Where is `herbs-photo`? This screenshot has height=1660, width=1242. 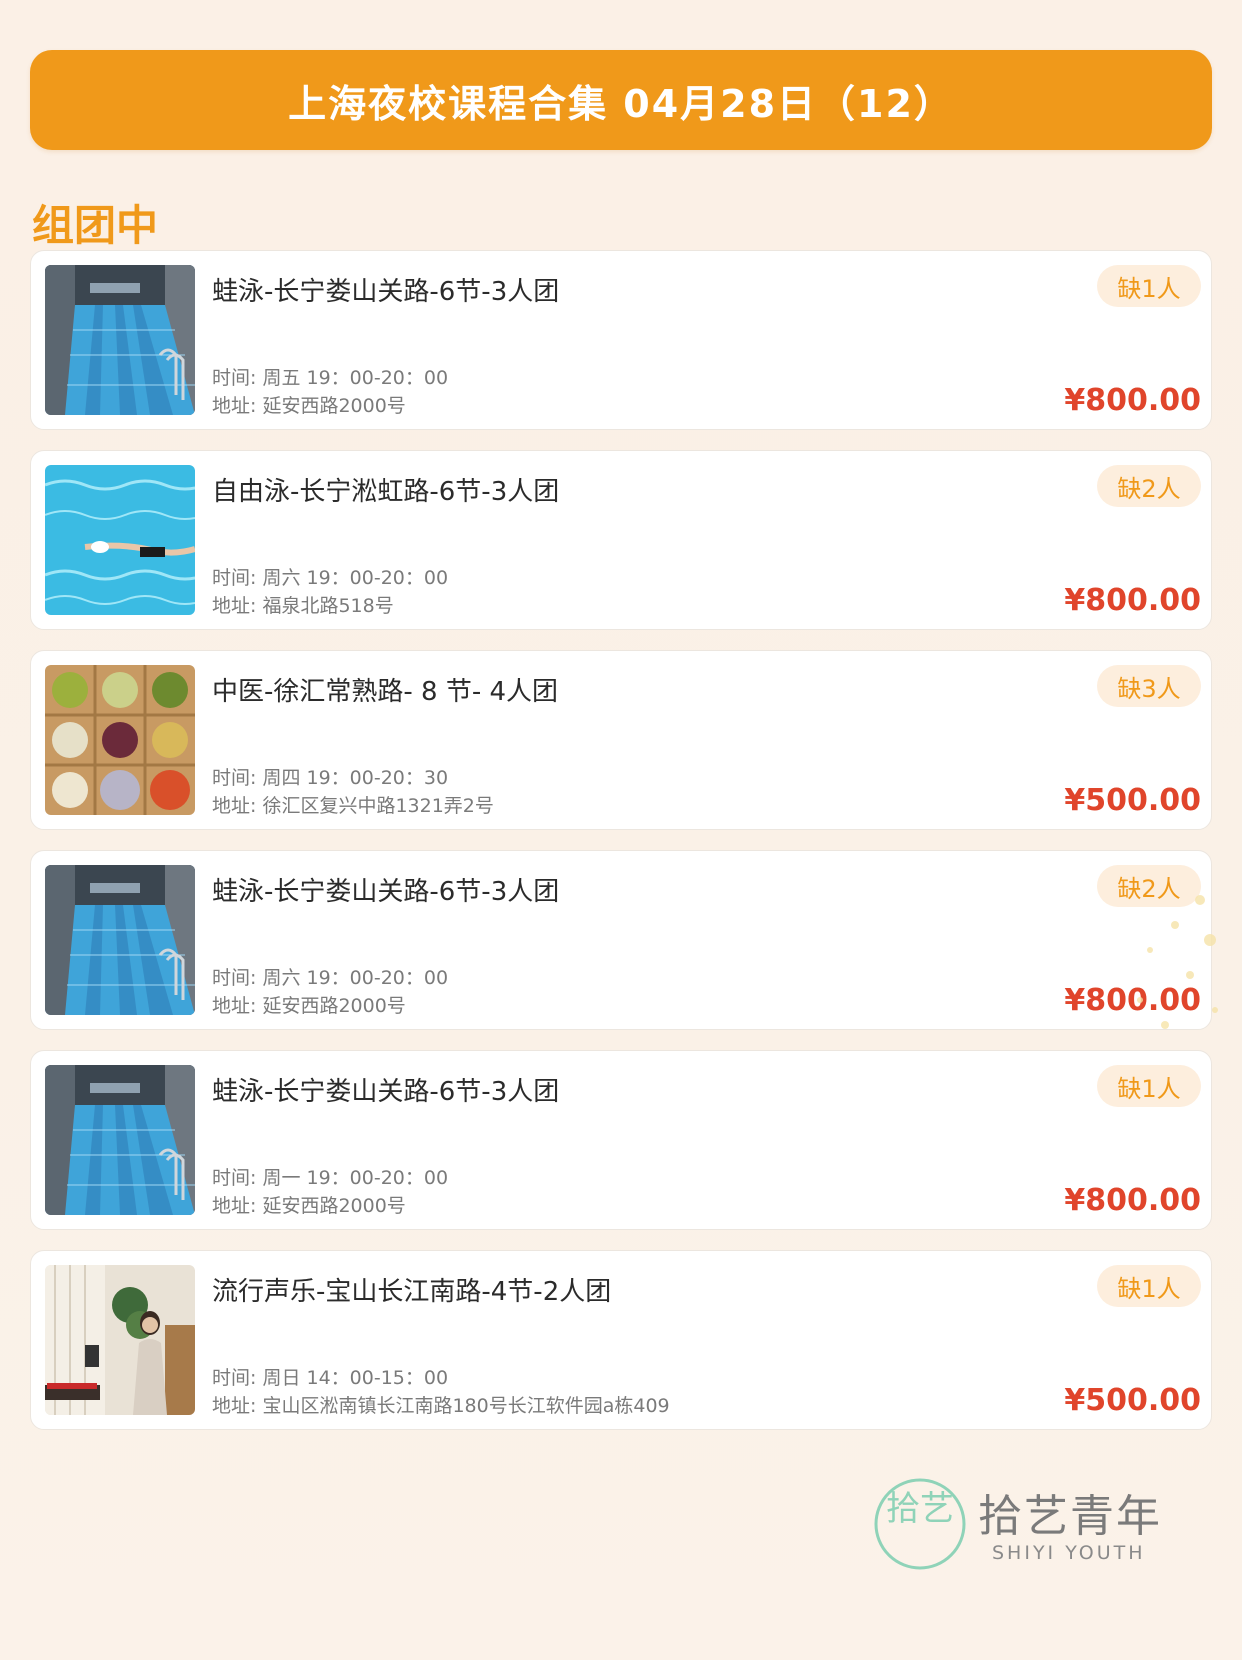 herbs-photo is located at coordinates (120, 740).